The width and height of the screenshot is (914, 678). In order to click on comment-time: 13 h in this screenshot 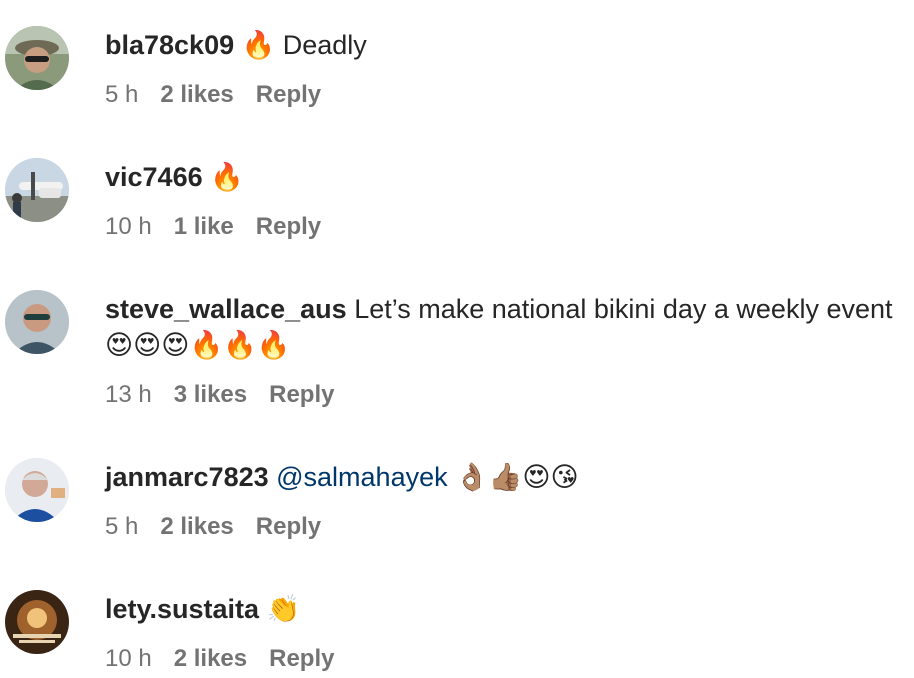, I will do `click(128, 395)`.